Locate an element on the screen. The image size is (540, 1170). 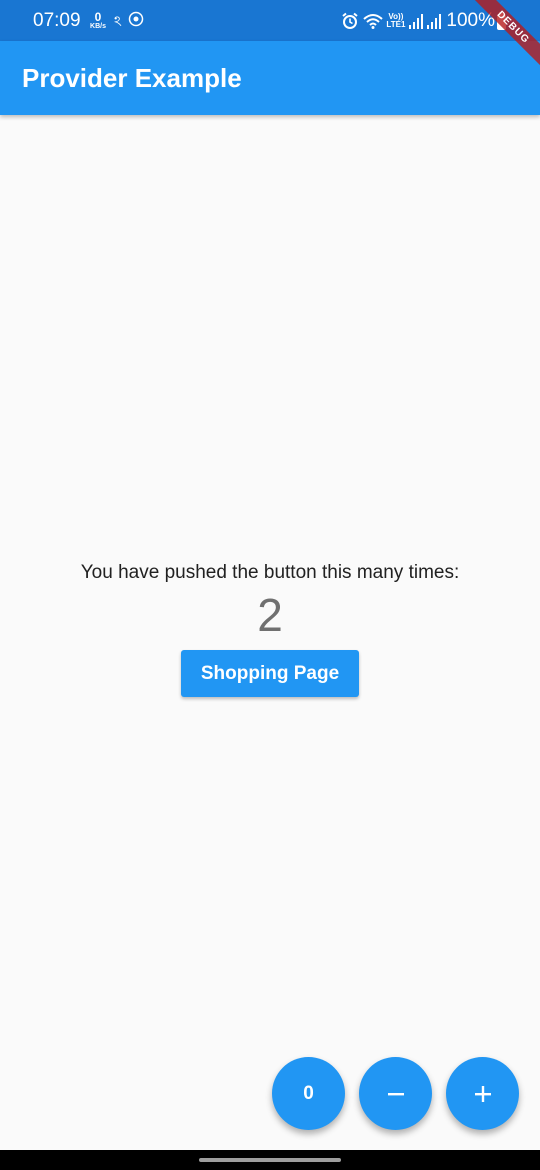
status-left-icons: 0 KB/s ঽ is located at coordinates (116, 21).